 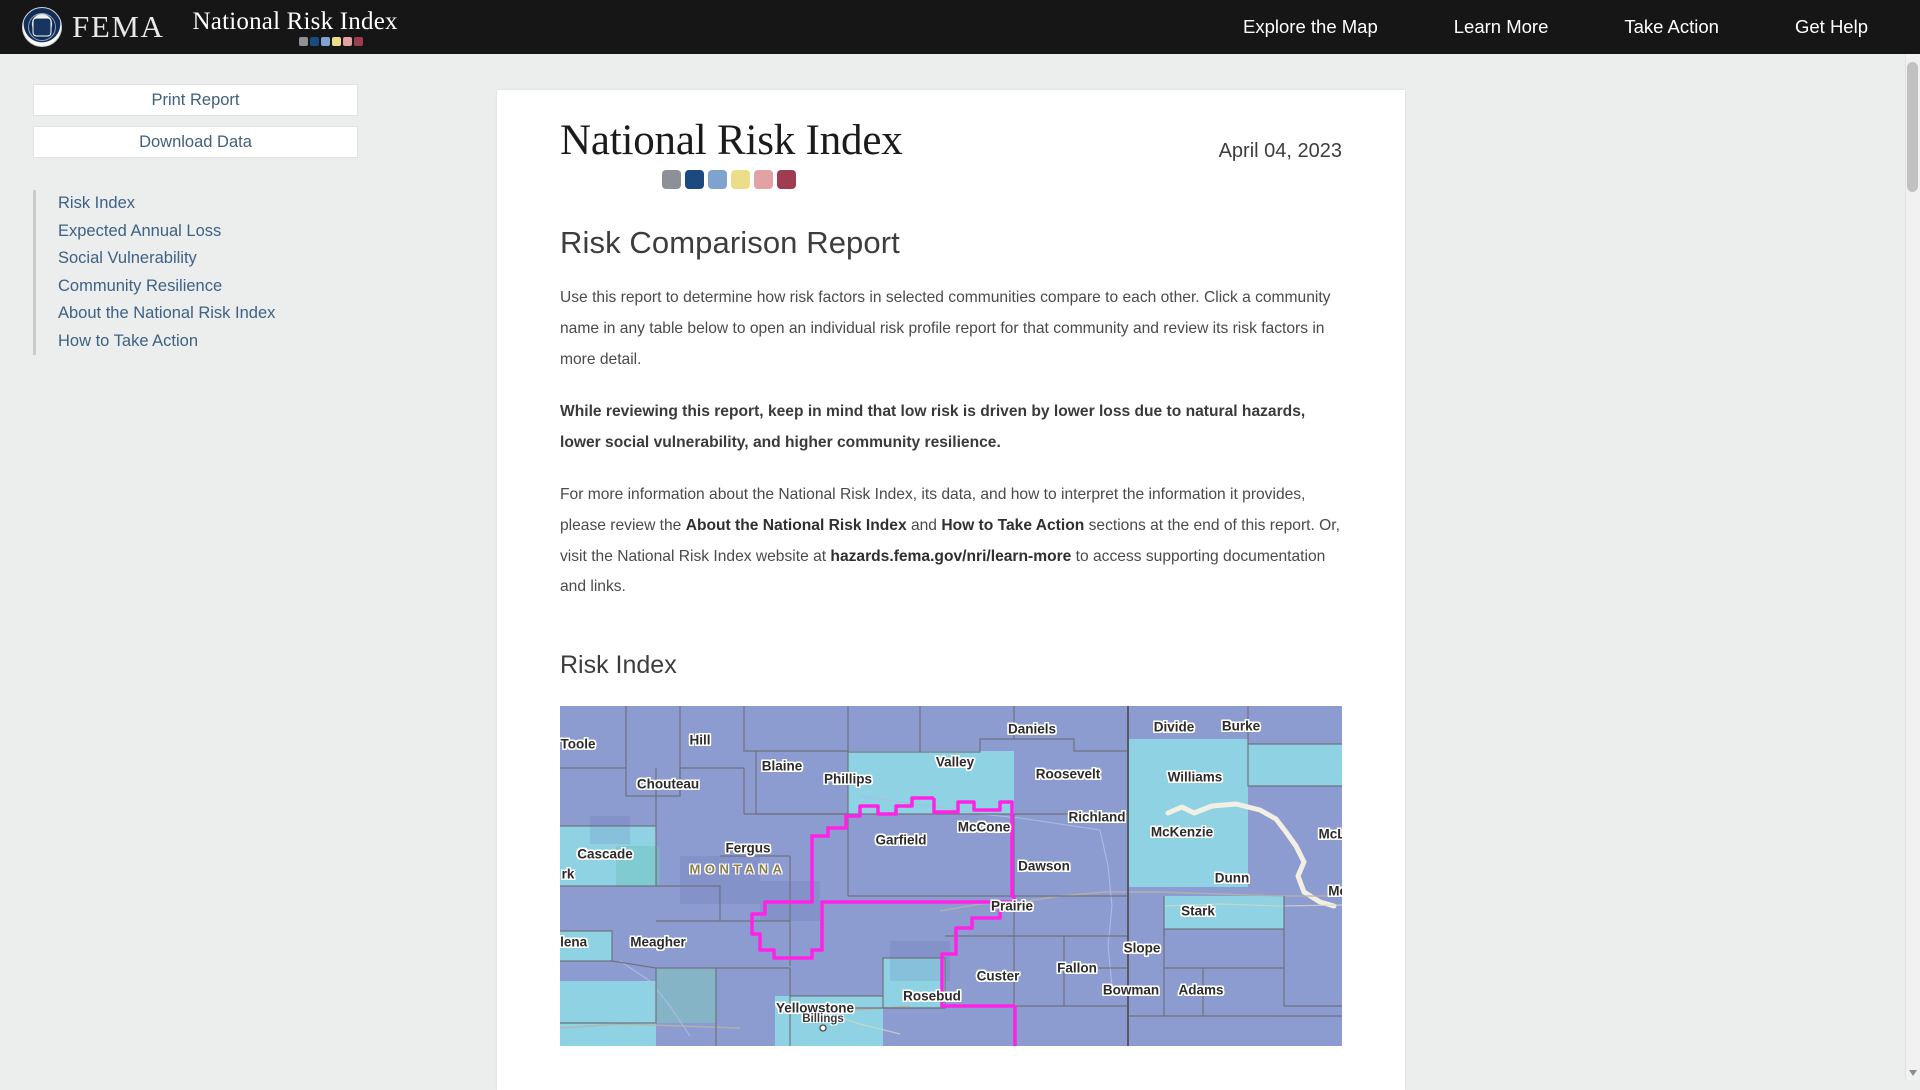 What do you see at coordinates (1671, 27) in the screenshot?
I see `nav-link-take-action: Take Action` at bounding box center [1671, 27].